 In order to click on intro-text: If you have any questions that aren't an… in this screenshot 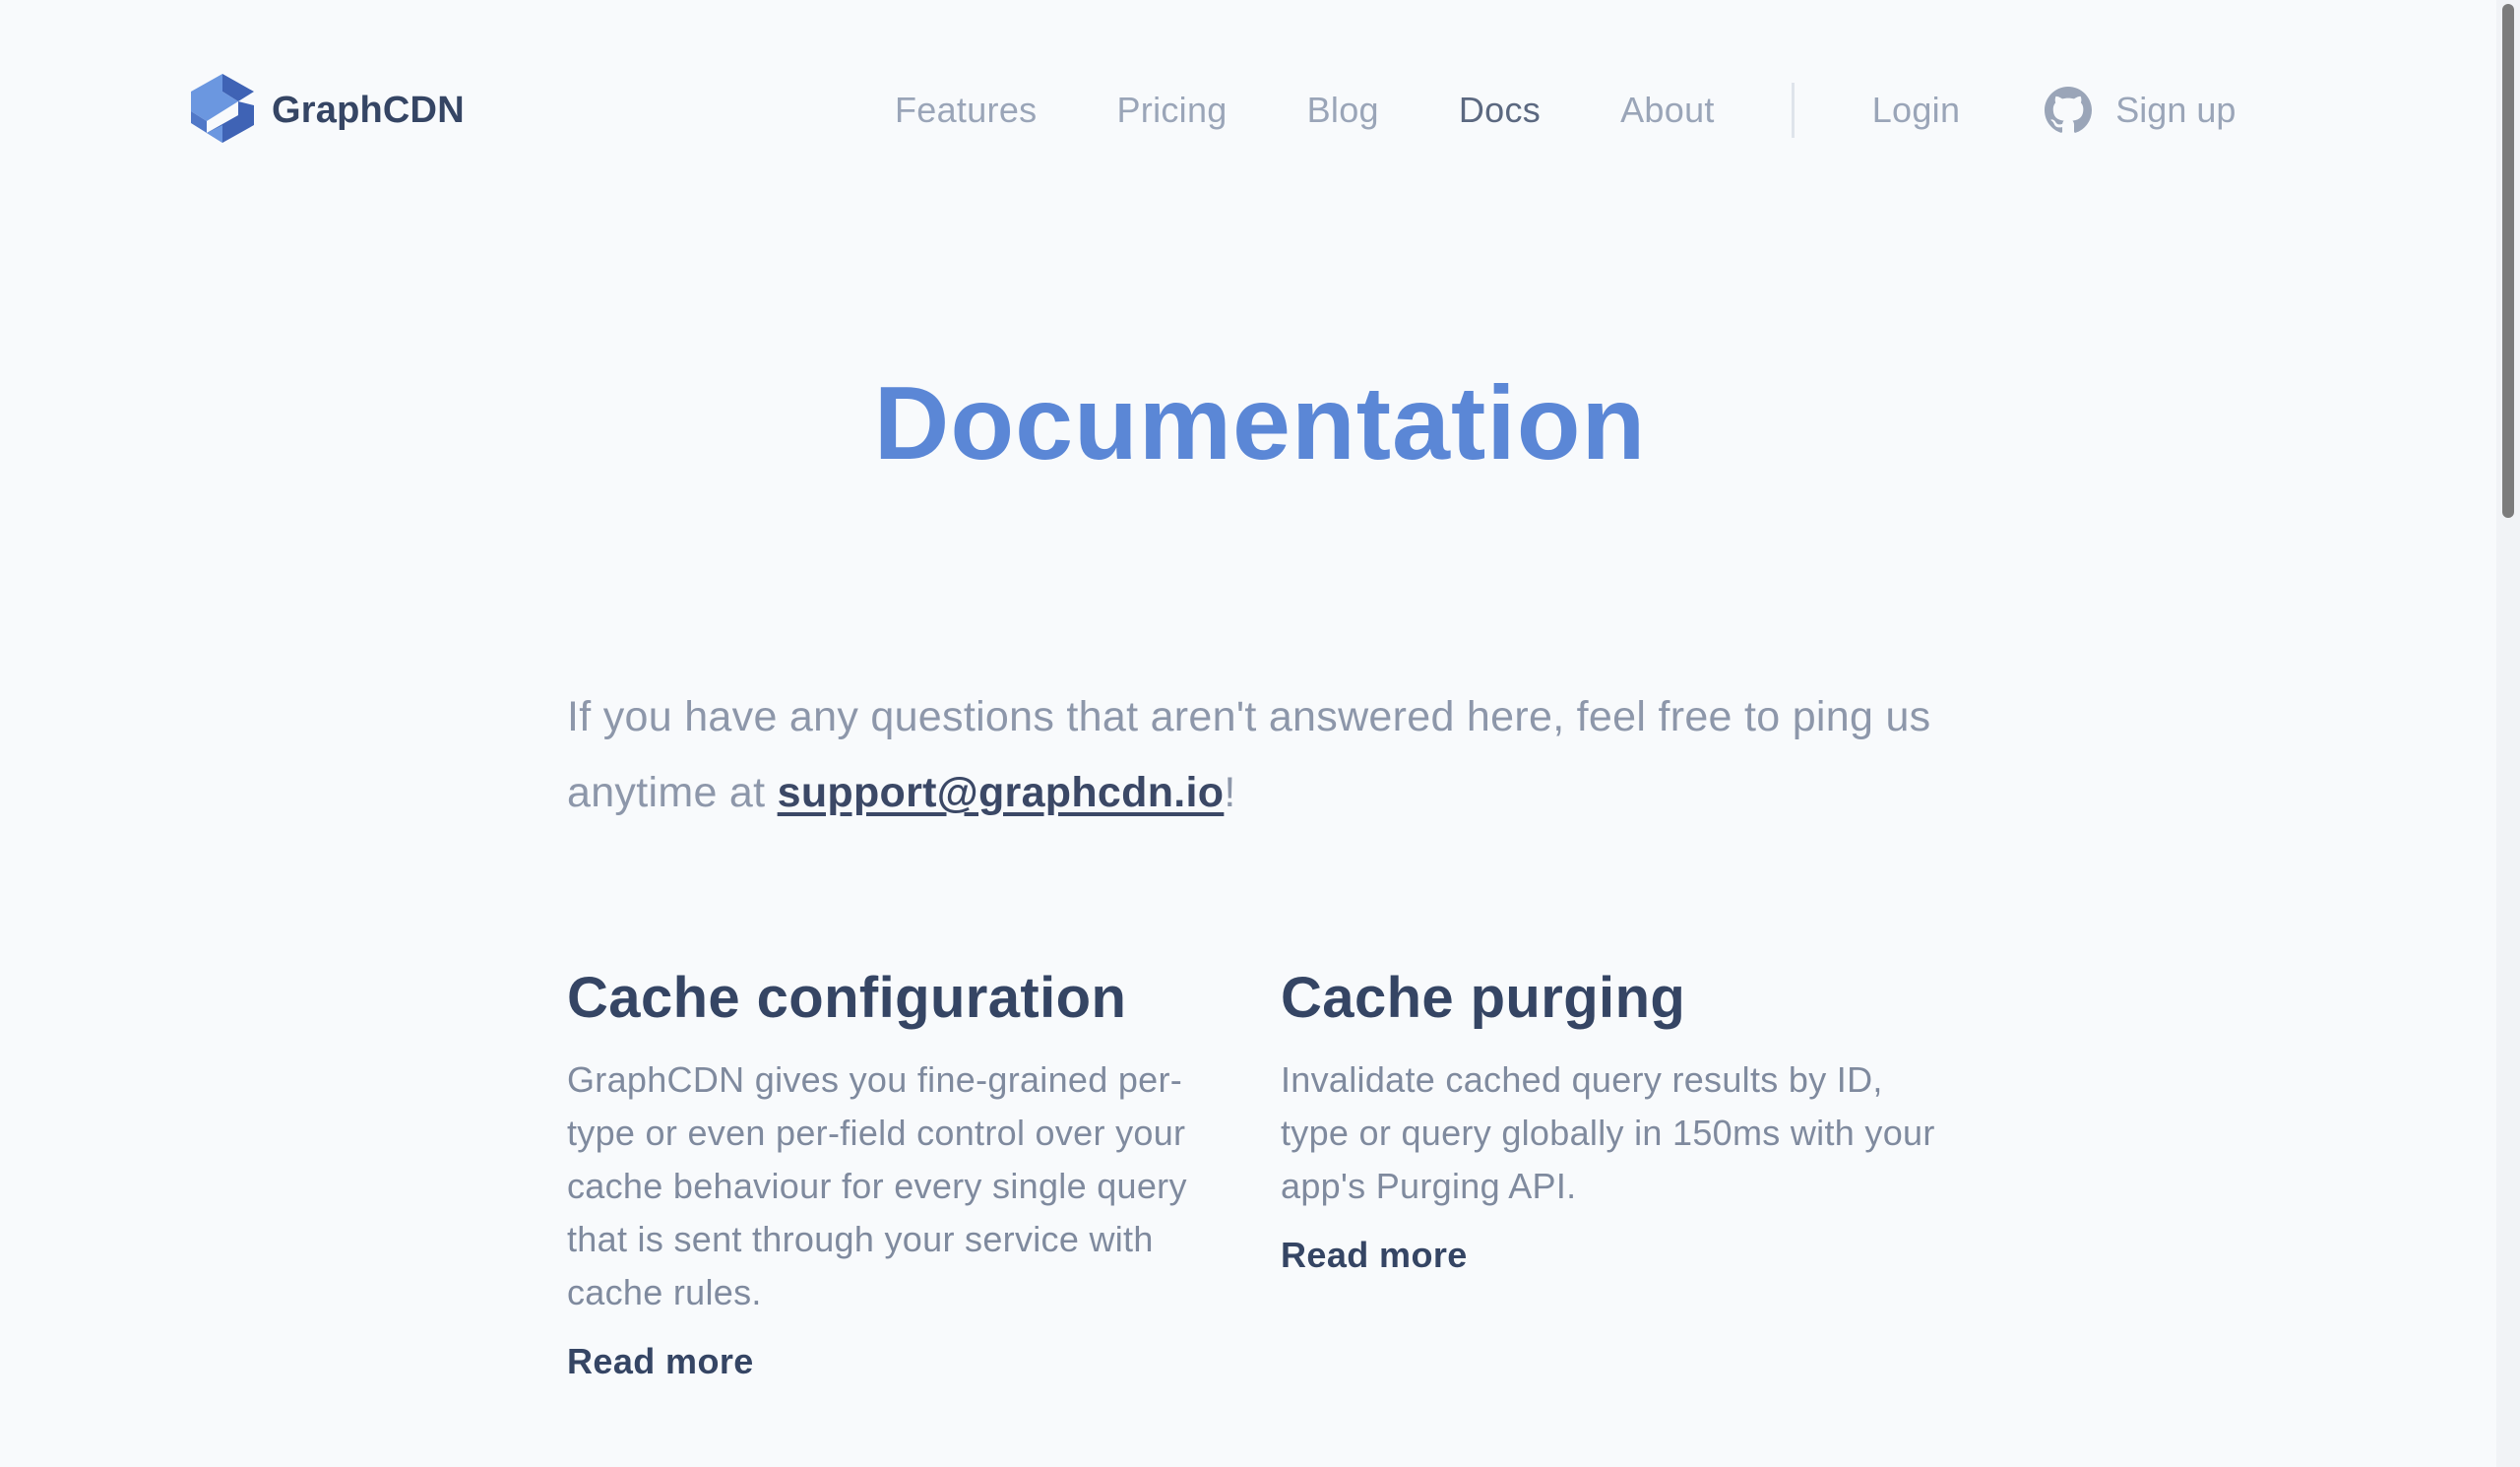, I will do `click(1266, 755)`.